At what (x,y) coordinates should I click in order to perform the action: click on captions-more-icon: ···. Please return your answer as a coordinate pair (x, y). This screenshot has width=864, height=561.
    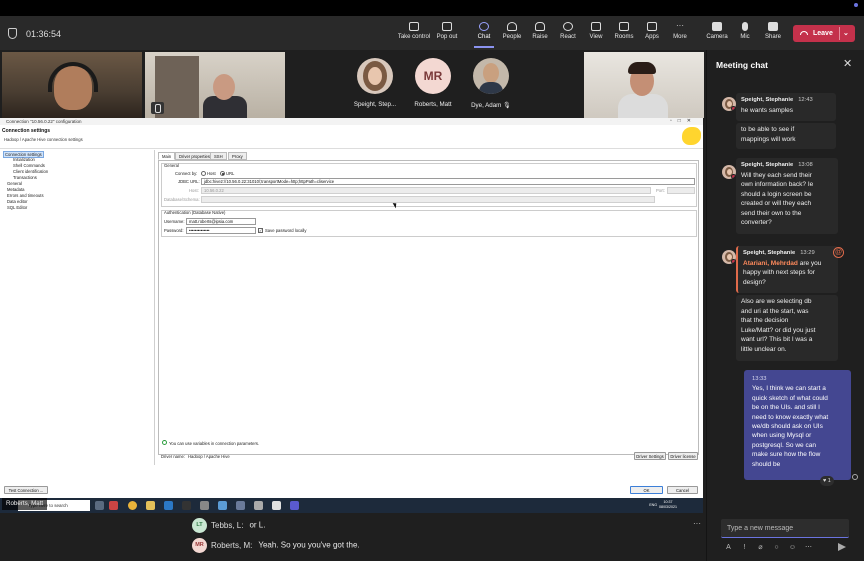
    Looking at the image, I should click on (697, 523).